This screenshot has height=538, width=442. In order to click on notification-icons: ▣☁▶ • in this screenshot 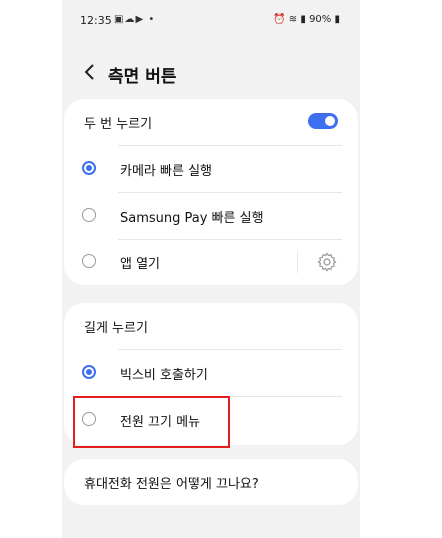, I will do `click(134, 19)`.